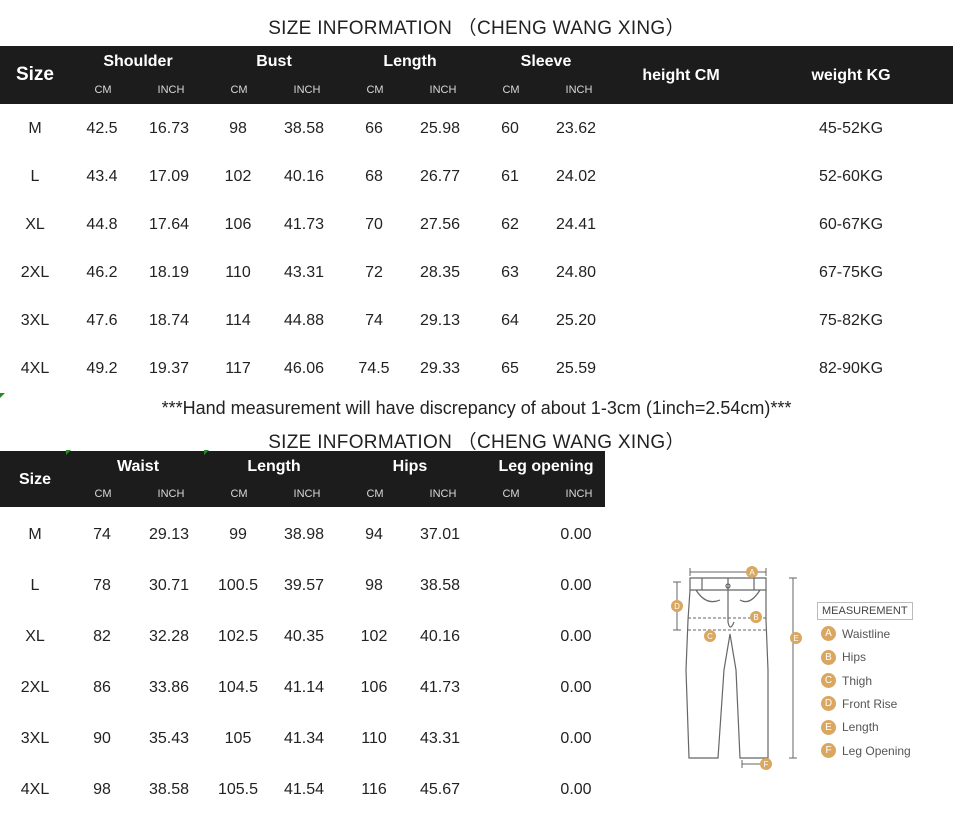 Image resolution: width=953 pixels, height=817 pixels. I want to click on legend-label: Length, so click(860, 727).